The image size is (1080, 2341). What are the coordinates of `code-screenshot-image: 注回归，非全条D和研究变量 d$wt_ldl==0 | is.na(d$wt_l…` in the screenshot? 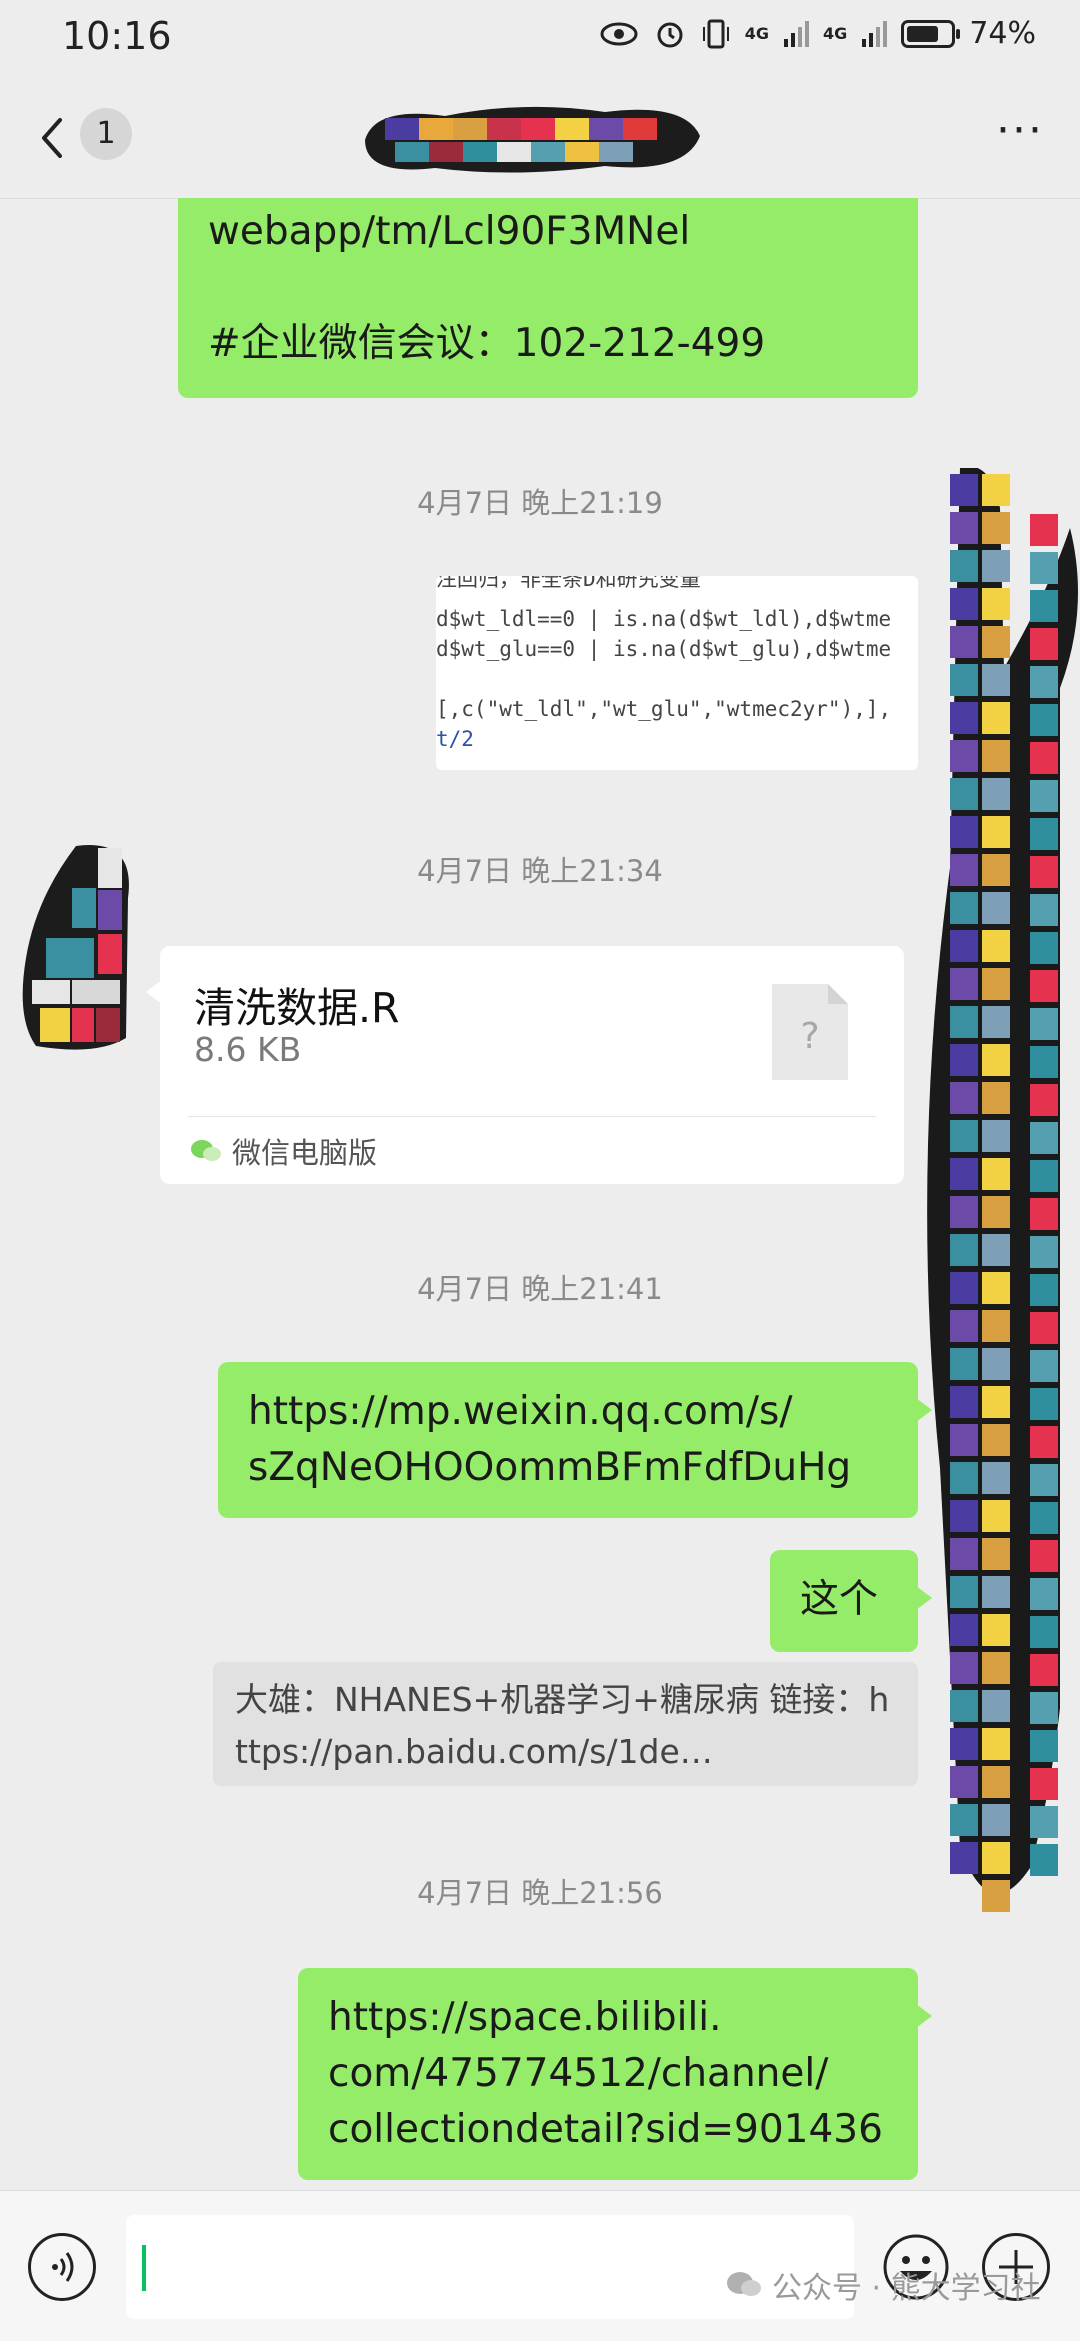 It's located at (677, 673).